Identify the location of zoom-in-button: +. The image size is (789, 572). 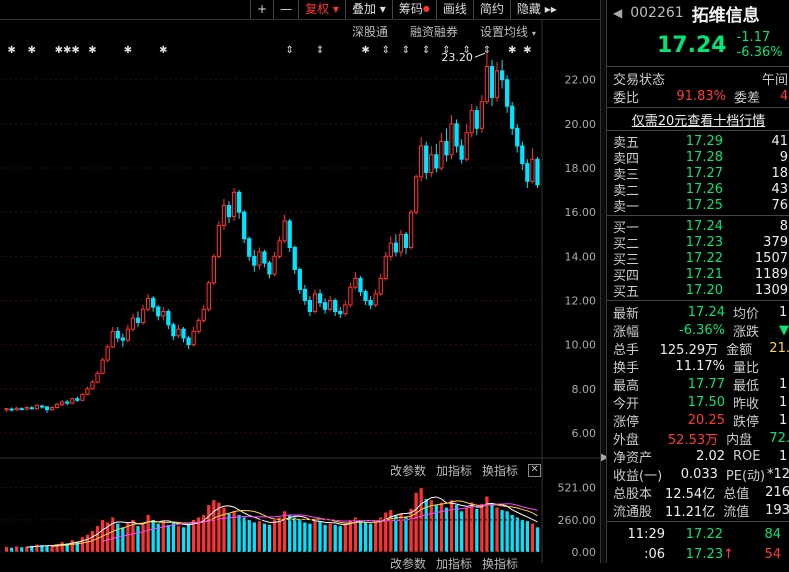
(261, 9).